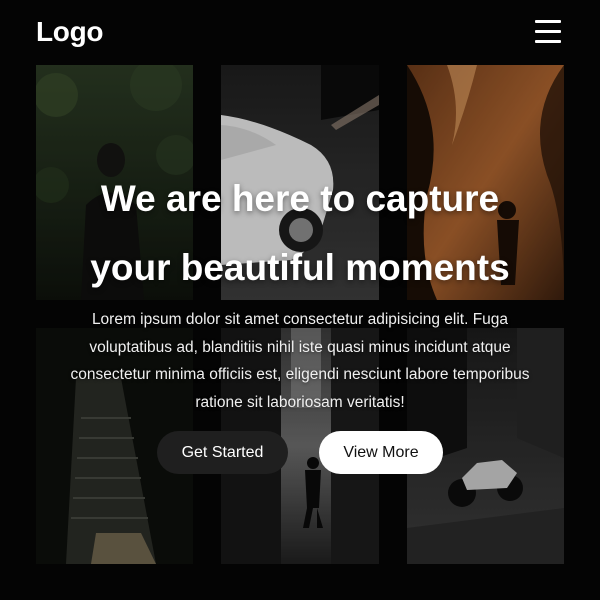  What do you see at coordinates (300, 198) in the screenshot?
I see `hero-title-line1: We are here to capture` at bounding box center [300, 198].